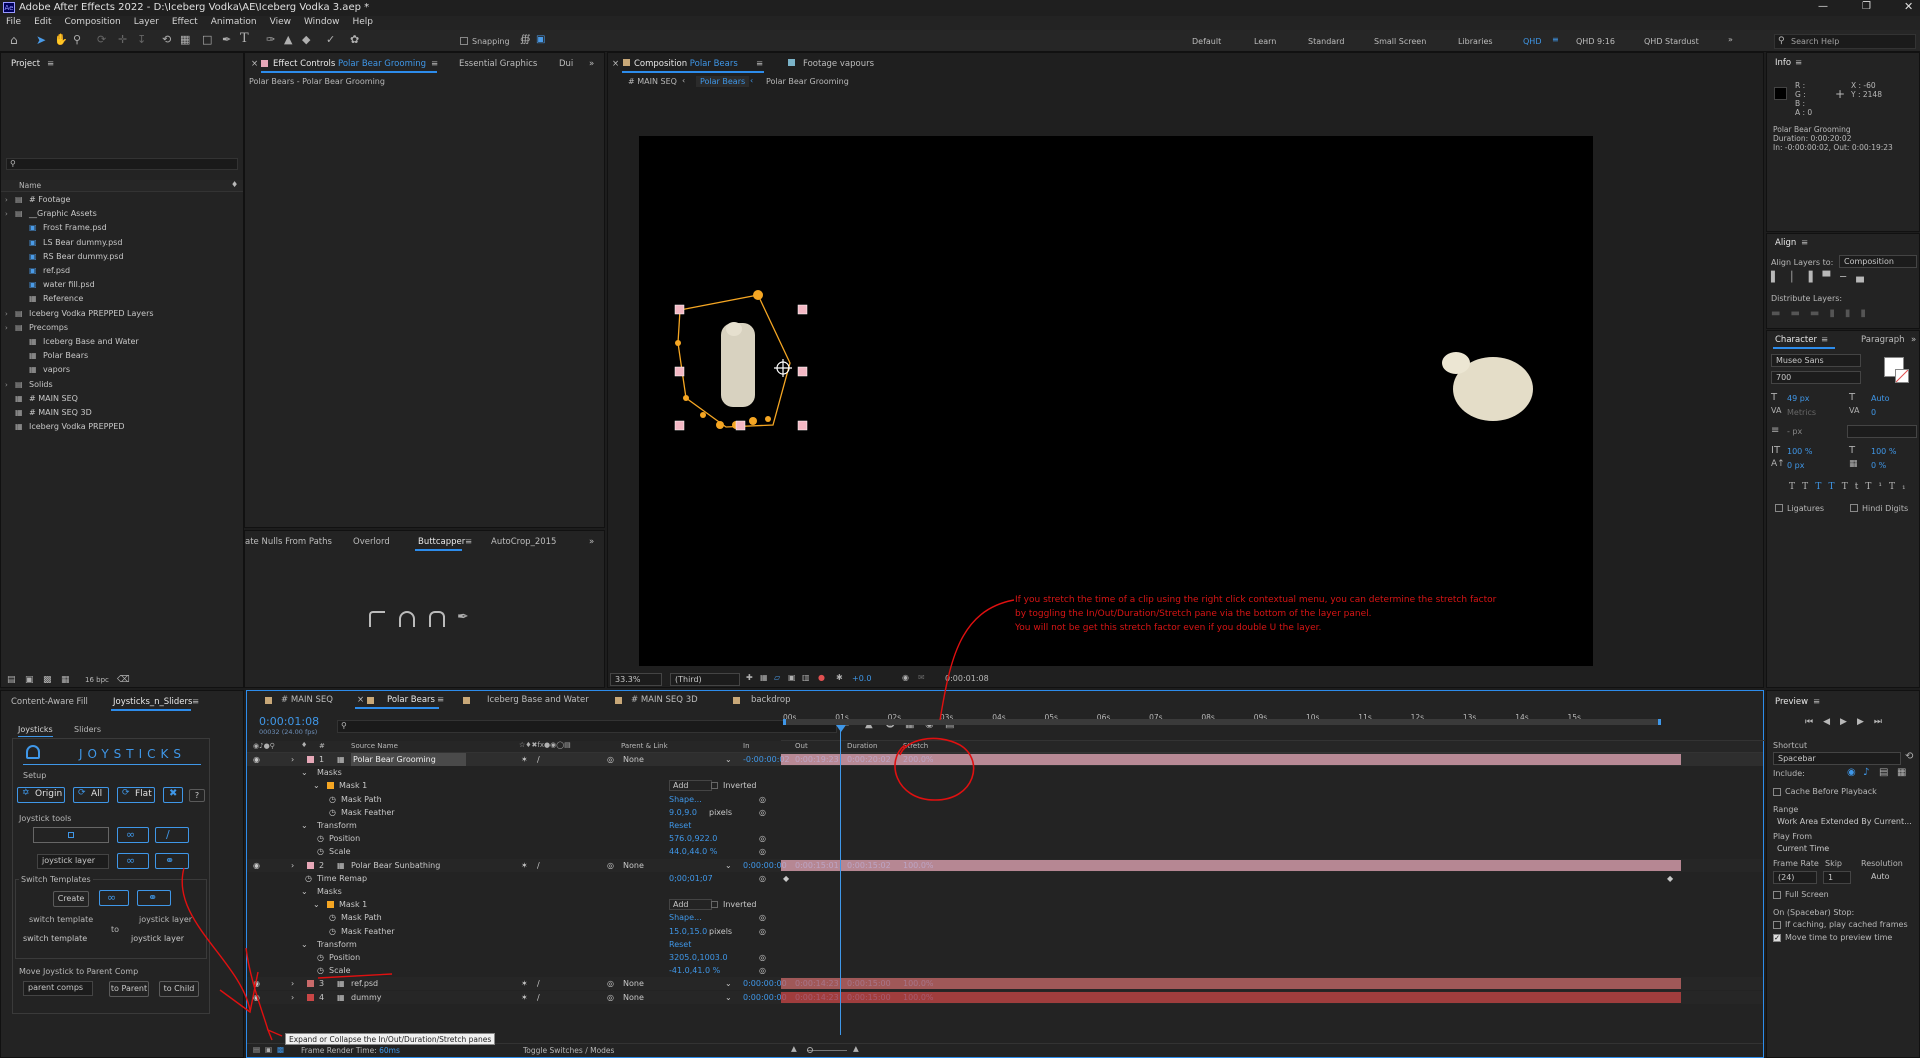 The width and height of the screenshot is (1920, 1058). Describe the element at coordinates (840, 880) in the screenshot. I see `current-time-indicator` at that location.